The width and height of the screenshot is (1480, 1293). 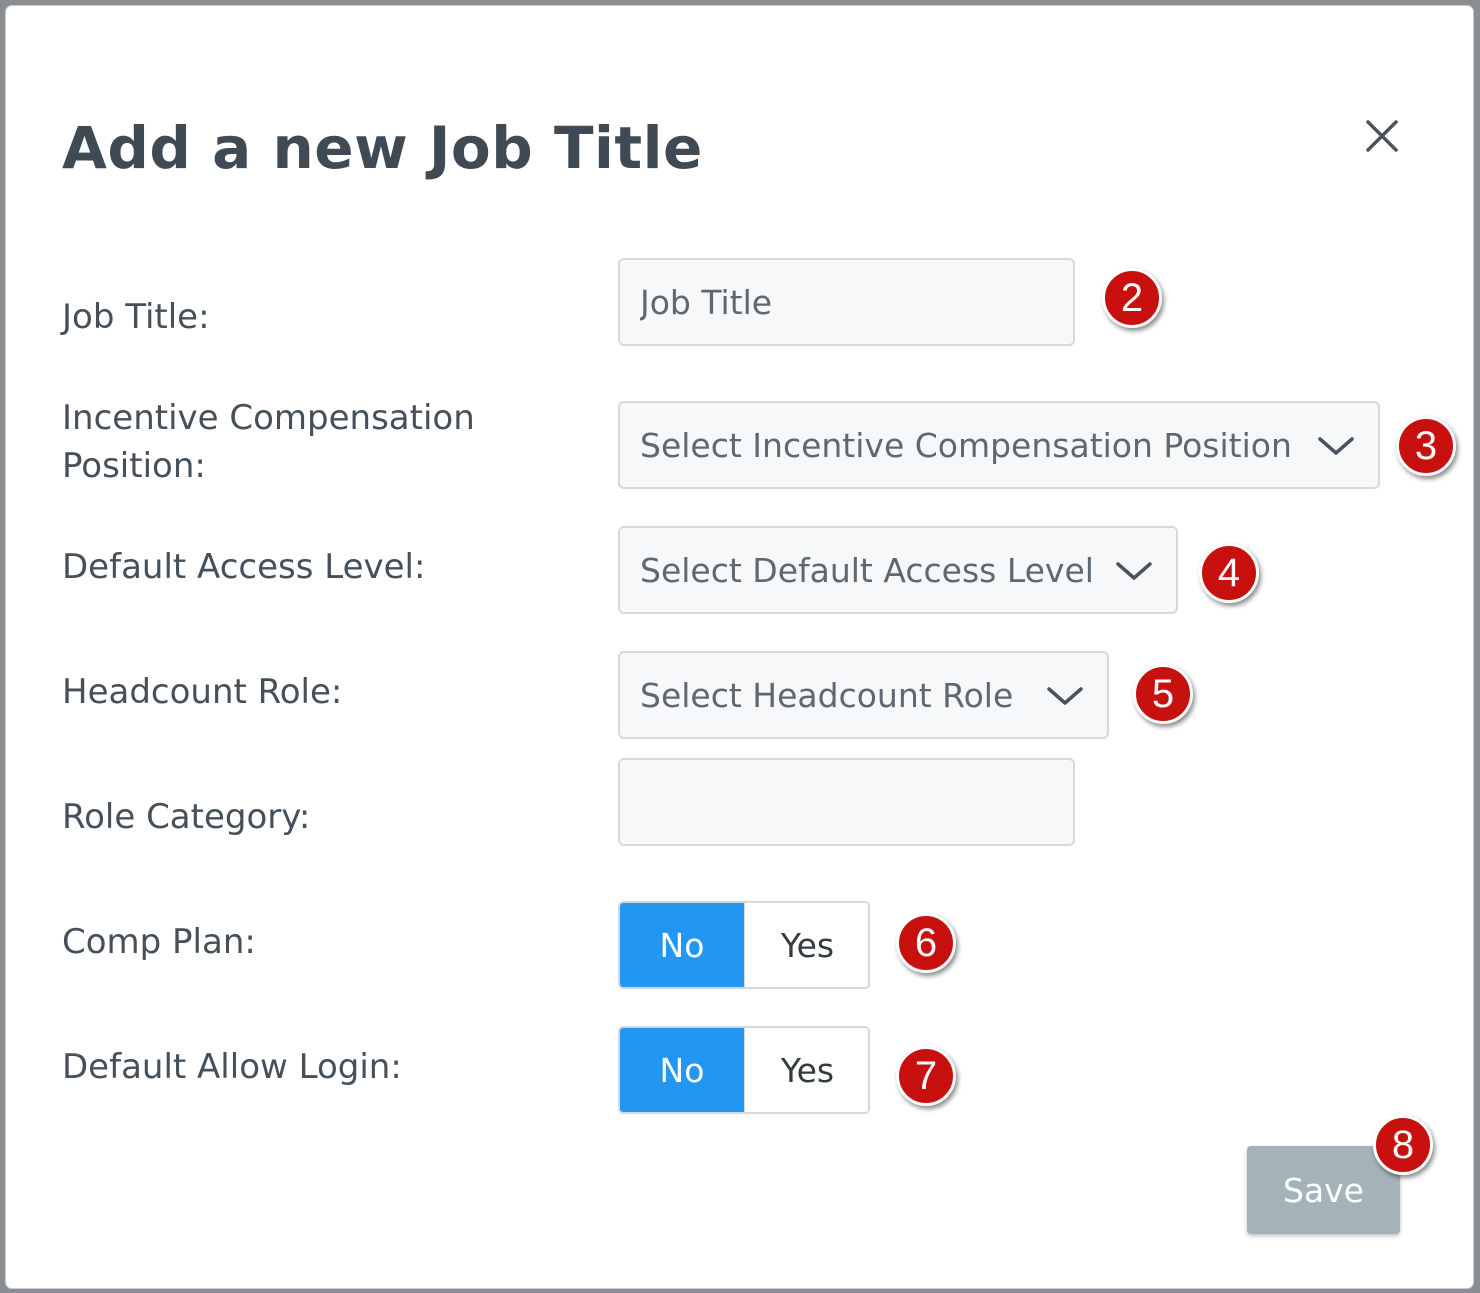 What do you see at coordinates (1163, 694) in the screenshot?
I see `callout-badge-5: 5` at bounding box center [1163, 694].